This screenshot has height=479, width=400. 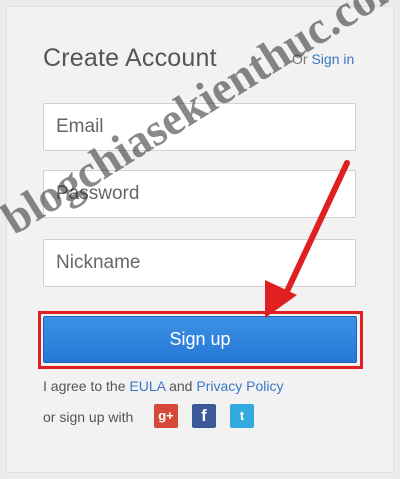 I want to click on signup-button: Sign up, so click(x=200, y=339).